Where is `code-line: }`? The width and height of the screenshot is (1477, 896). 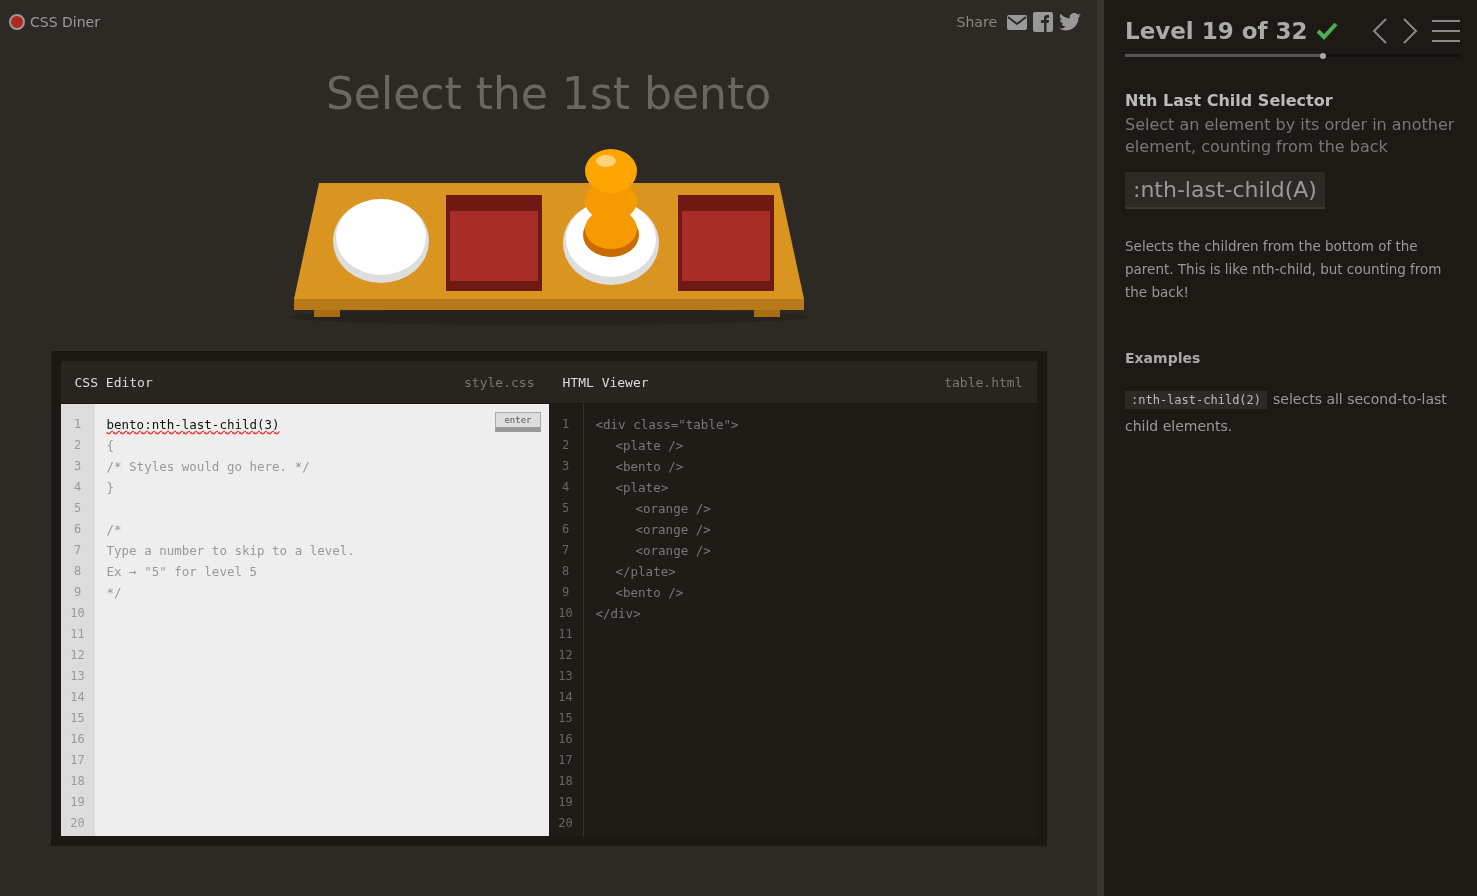
code-line: } is located at coordinates (110, 488).